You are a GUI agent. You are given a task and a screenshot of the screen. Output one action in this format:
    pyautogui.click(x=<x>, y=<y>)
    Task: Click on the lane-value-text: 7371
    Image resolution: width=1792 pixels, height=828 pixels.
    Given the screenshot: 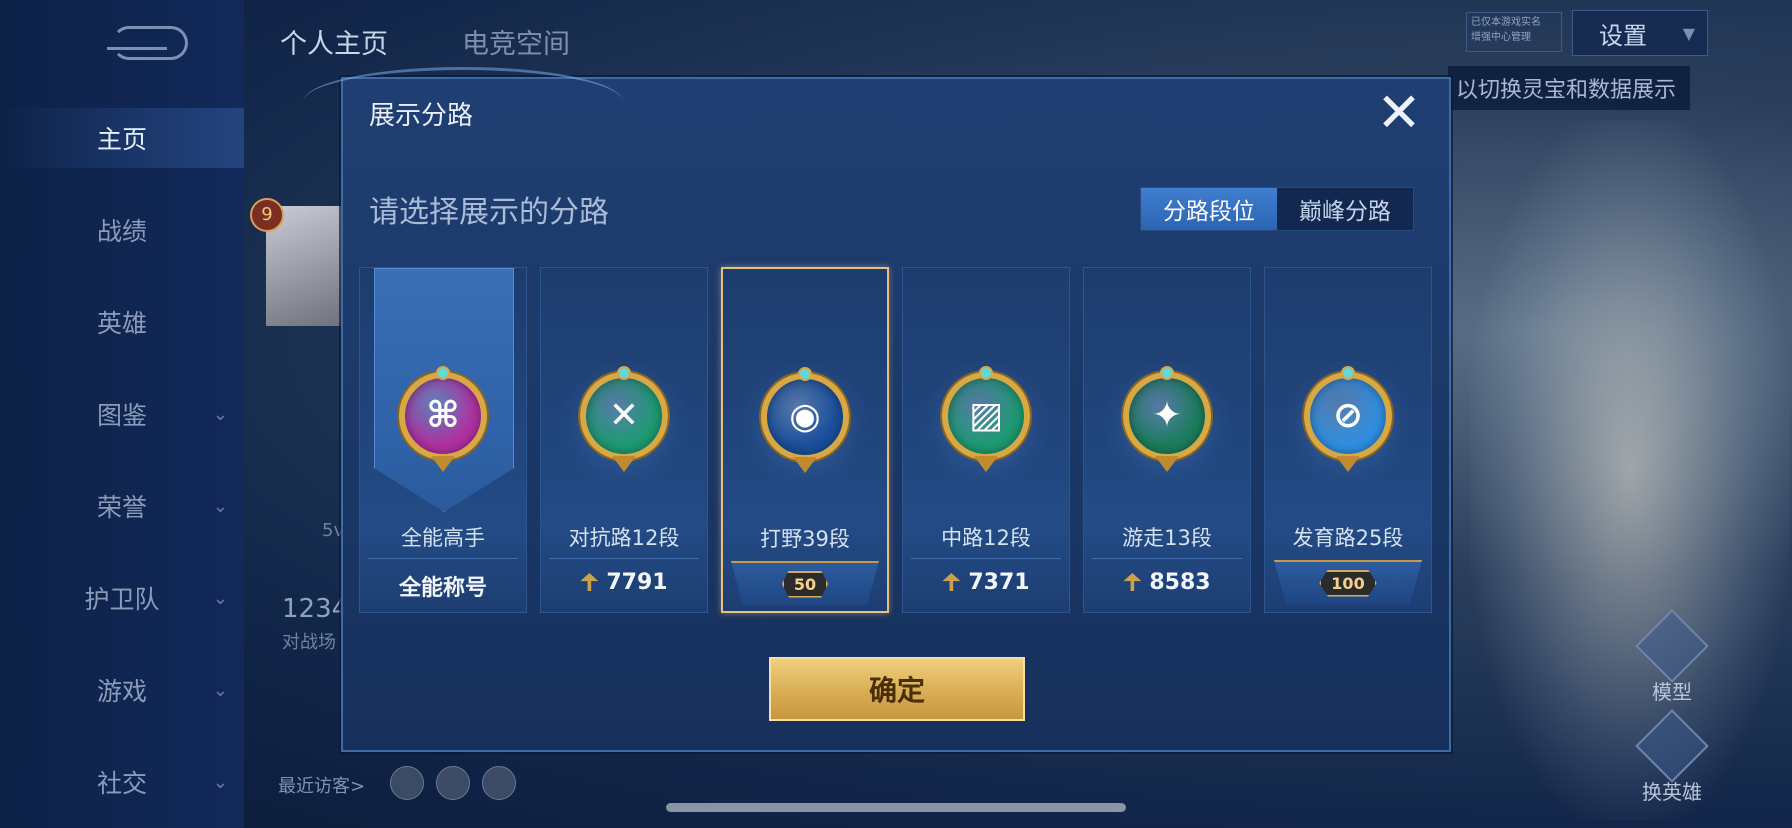 What is the action you would take?
    pyautogui.click(x=999, y=582)
    